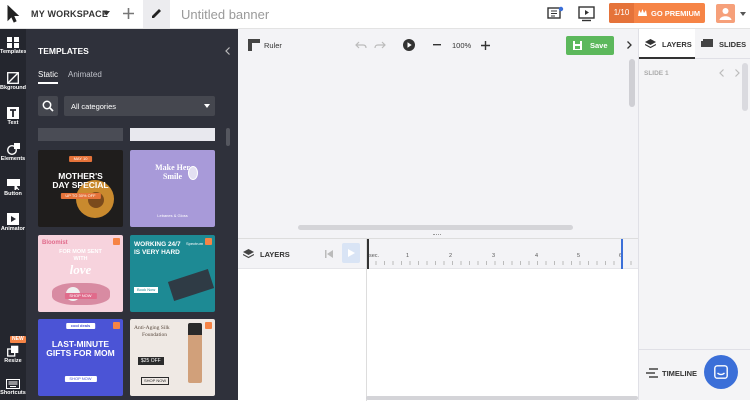 Image resolution: width=750 pixels, height=401 pixels. Describe the element at coordinates (157, 252) in the screenshot. I see `card-text: IS VERY HARD` at that location.